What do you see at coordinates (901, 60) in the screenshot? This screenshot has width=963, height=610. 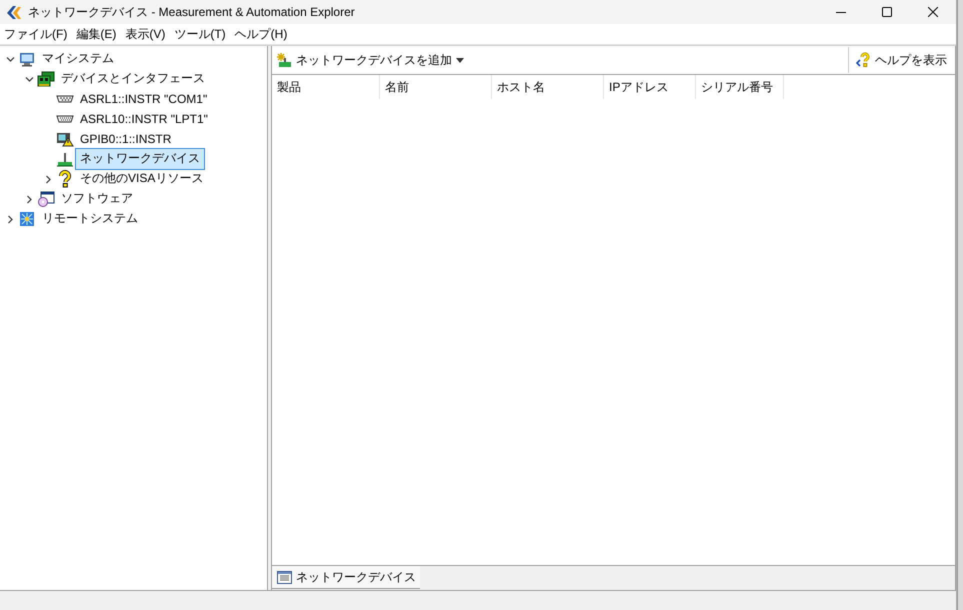 I see `show-help-button: ヘルプを表示` at bounding box center [901, 60].